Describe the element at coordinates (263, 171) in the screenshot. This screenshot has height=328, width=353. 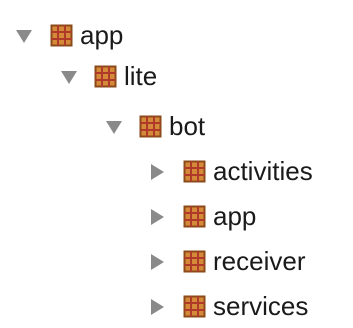
I see `tree-node-label: activities` at that location.